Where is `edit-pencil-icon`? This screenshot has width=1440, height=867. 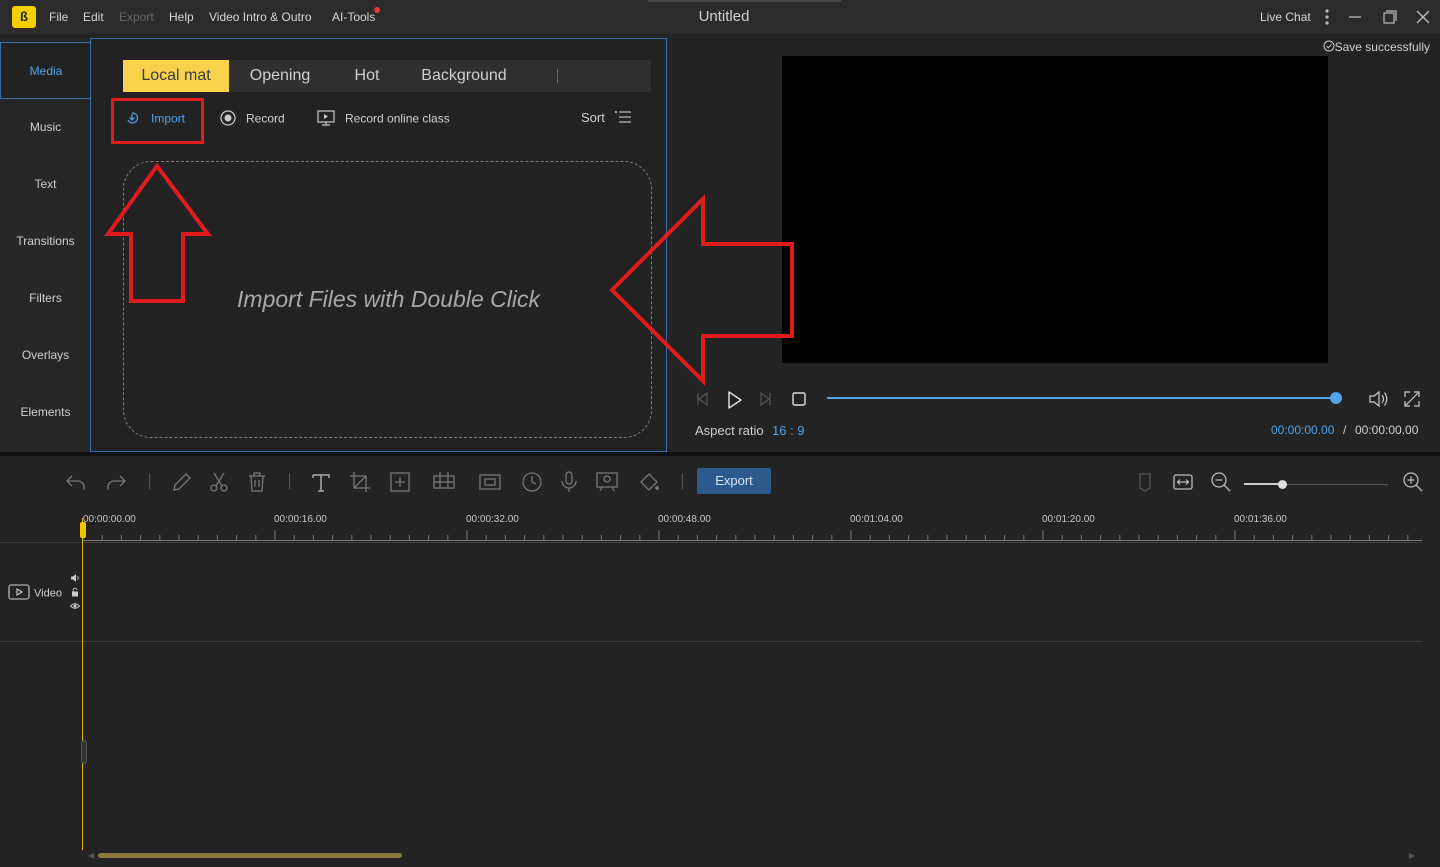 edit-pencil-icon is located at coordinates (182, 482).